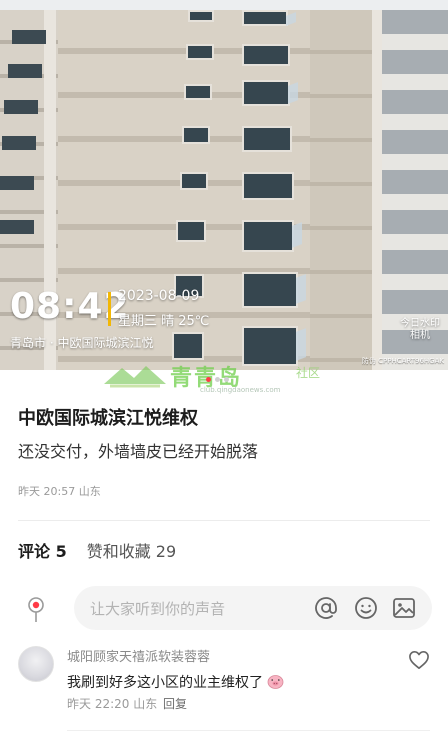 Image resolution: width=448 pixels, height=744 pixels. What do you see at coordinates (253, 608) in the screenshot?
I see `comment-input: 让大家听到你的声音` at bounding box center [253, 608].